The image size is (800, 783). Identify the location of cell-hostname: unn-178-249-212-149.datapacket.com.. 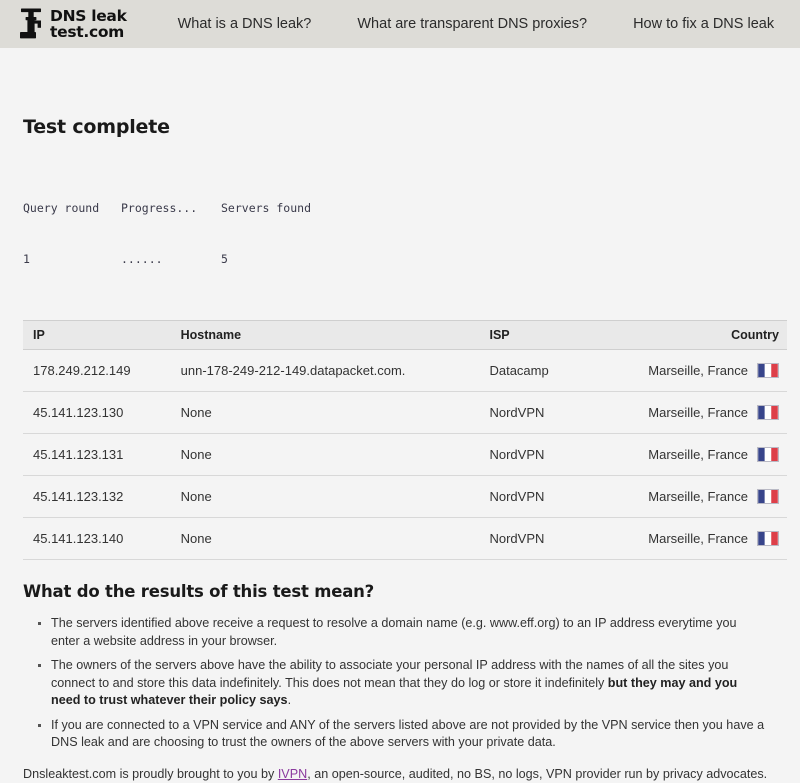
(325, 371).